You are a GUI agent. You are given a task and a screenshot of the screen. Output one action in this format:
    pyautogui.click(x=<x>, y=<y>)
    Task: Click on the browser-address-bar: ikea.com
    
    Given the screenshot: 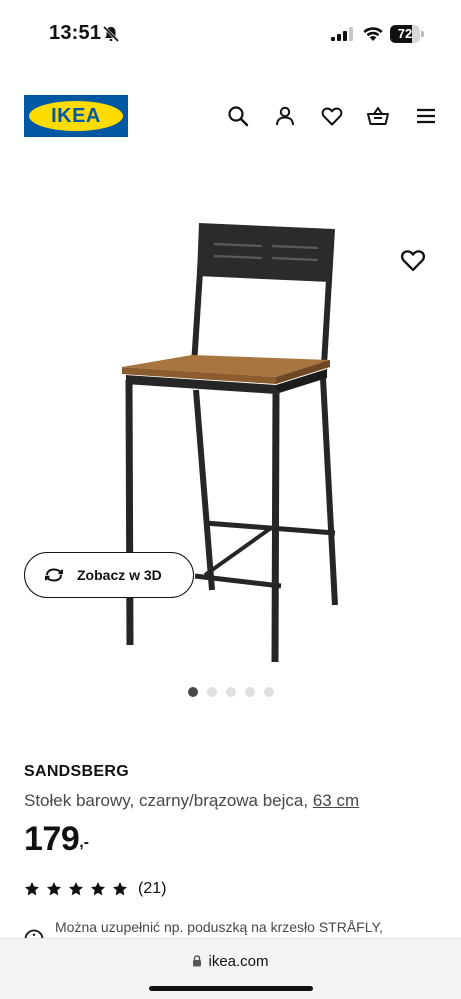 What is the action you would take?
    pyautogui.click(x=230, y=968)
    